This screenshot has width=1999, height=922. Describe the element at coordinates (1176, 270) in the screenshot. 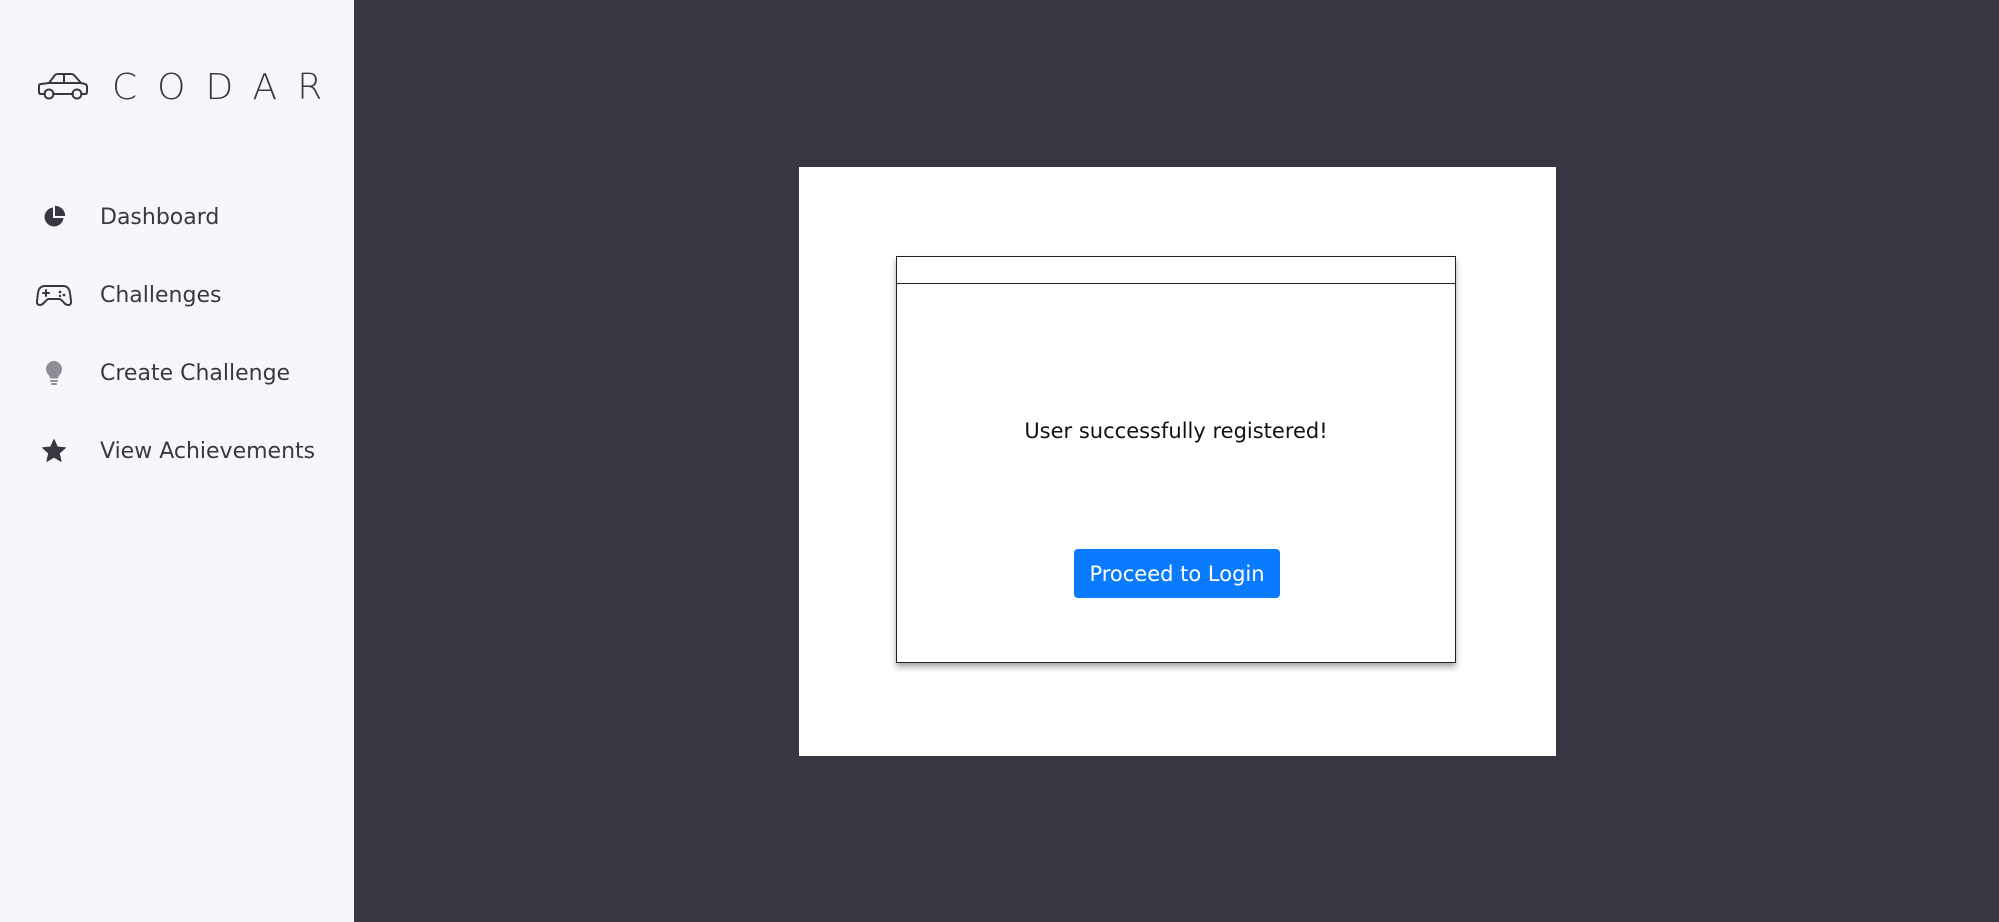

I see `dialog-titlebar` at that location.